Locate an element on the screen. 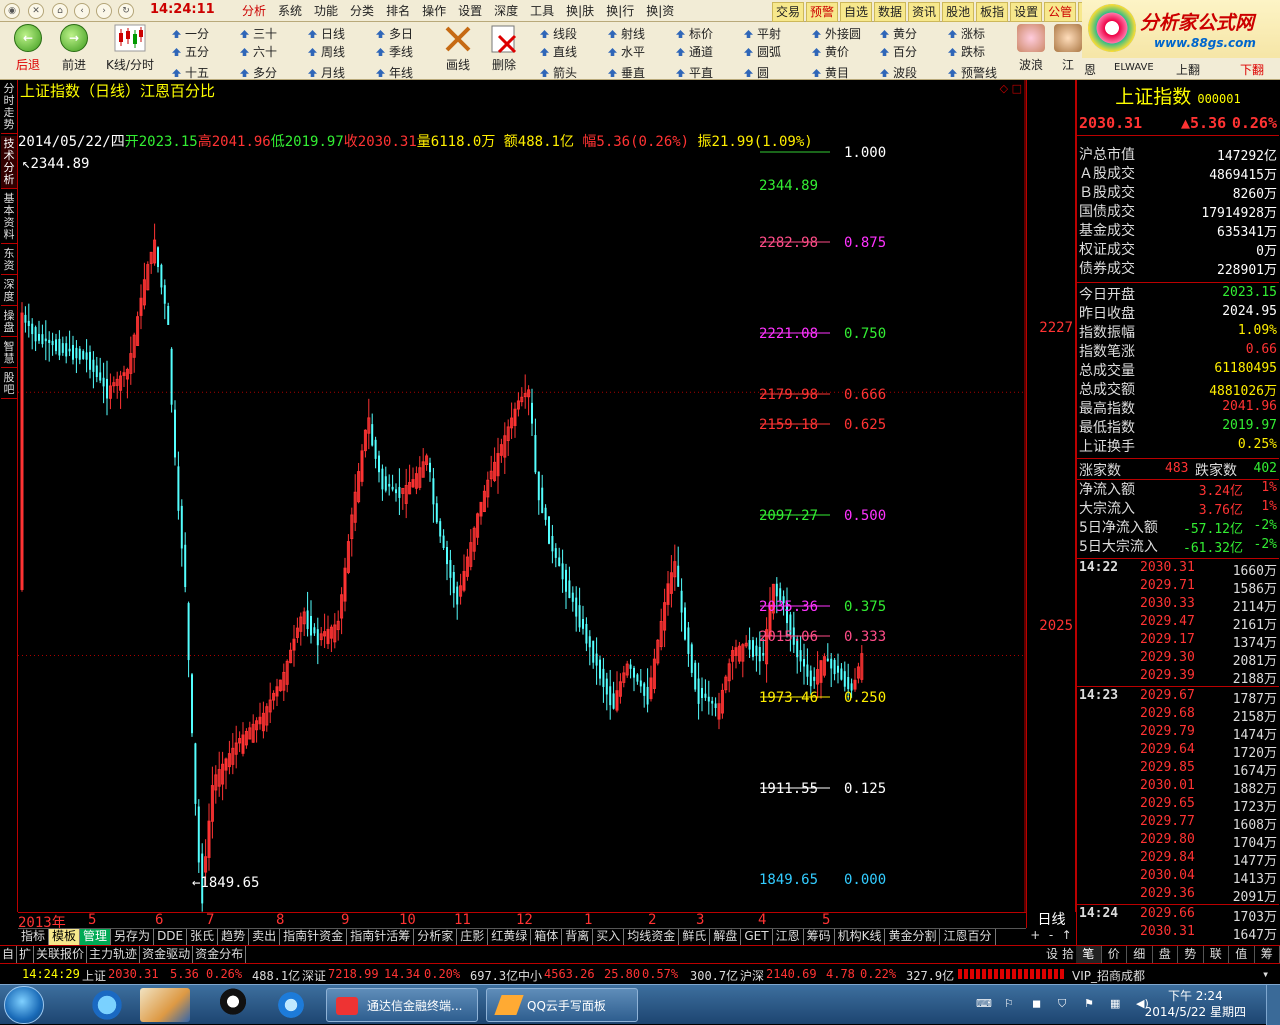  period-30min: 三十 is located at coordinates (258, 33).